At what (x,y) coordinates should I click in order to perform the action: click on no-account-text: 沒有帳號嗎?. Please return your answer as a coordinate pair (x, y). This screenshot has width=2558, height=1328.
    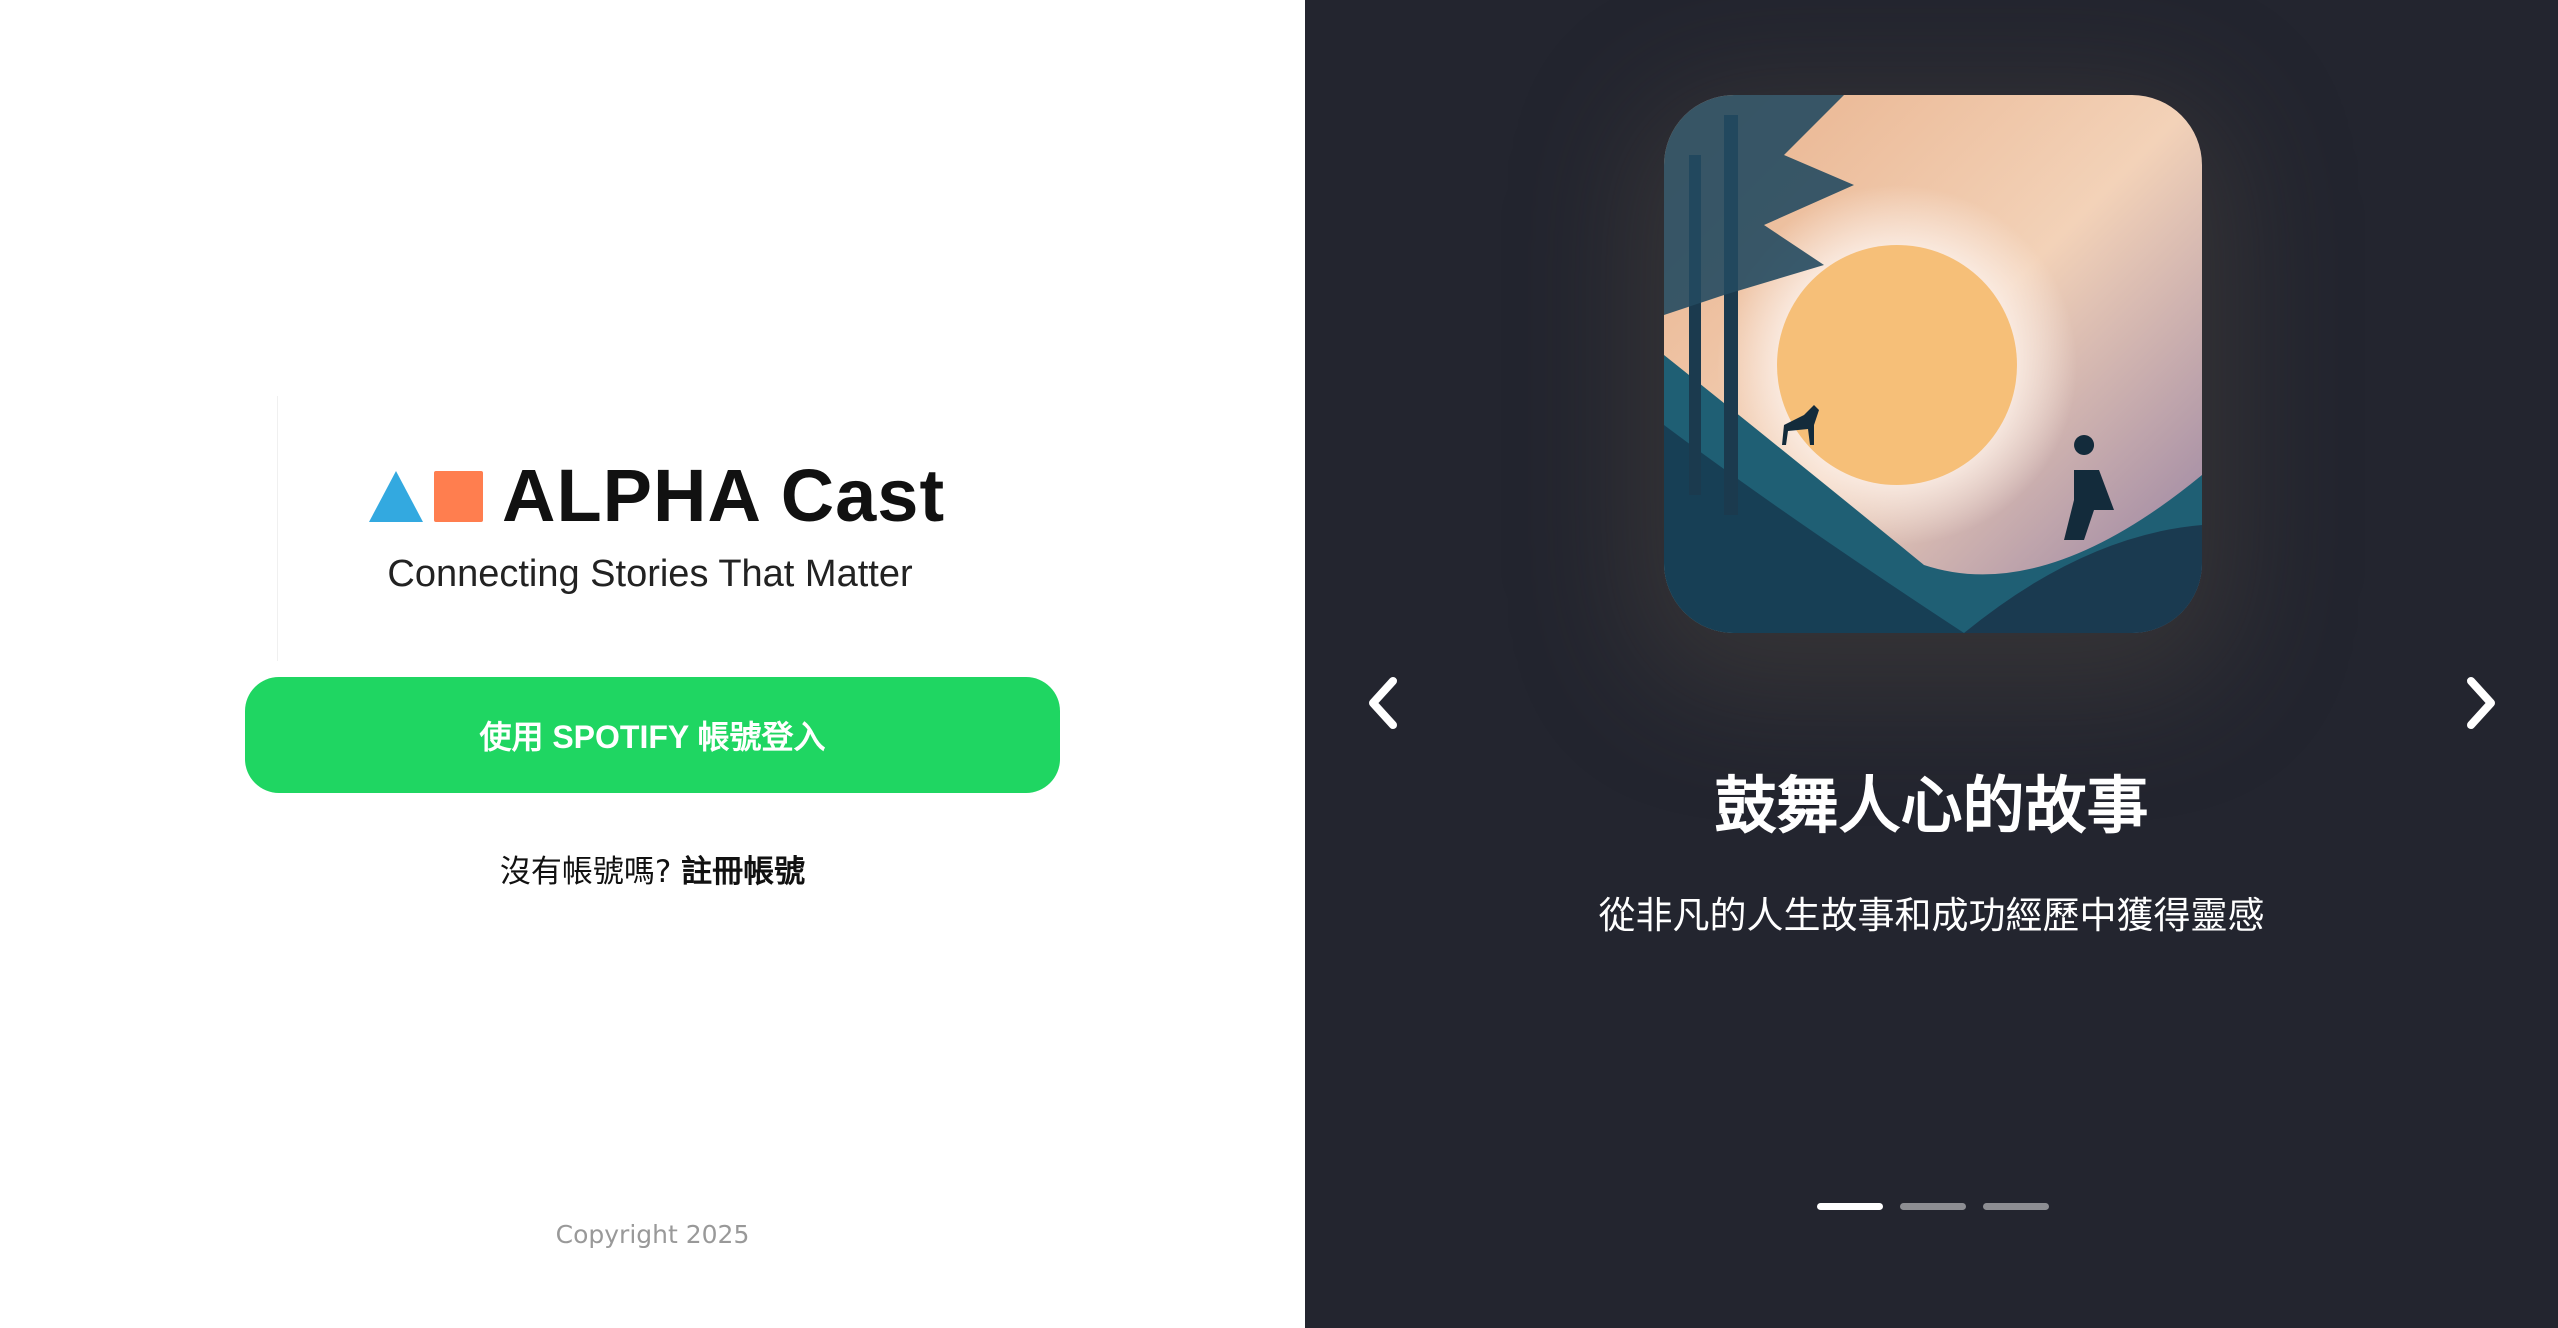
    Looking at the image, I should click on (585, 872).